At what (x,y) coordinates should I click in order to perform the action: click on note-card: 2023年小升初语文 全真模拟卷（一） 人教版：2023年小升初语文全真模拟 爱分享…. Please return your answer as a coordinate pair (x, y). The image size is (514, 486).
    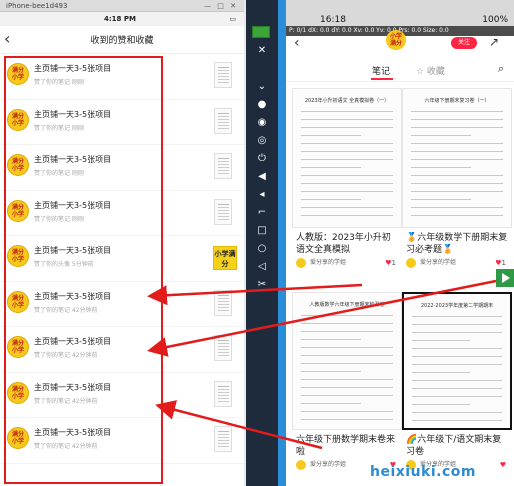
    Looking at the image, I should click on (347, 179).